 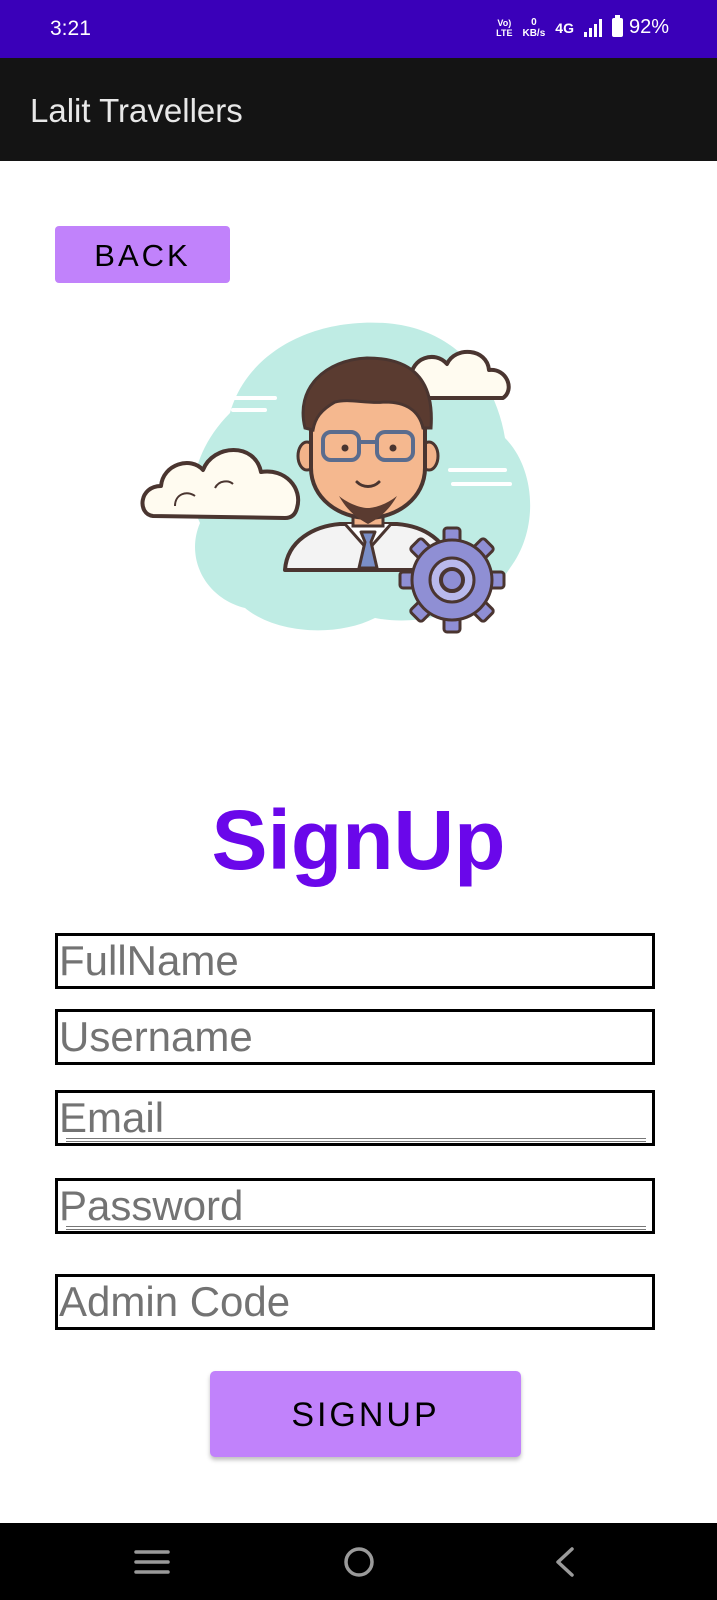 I want to click on fullname-field, so click(x=355, y=961).